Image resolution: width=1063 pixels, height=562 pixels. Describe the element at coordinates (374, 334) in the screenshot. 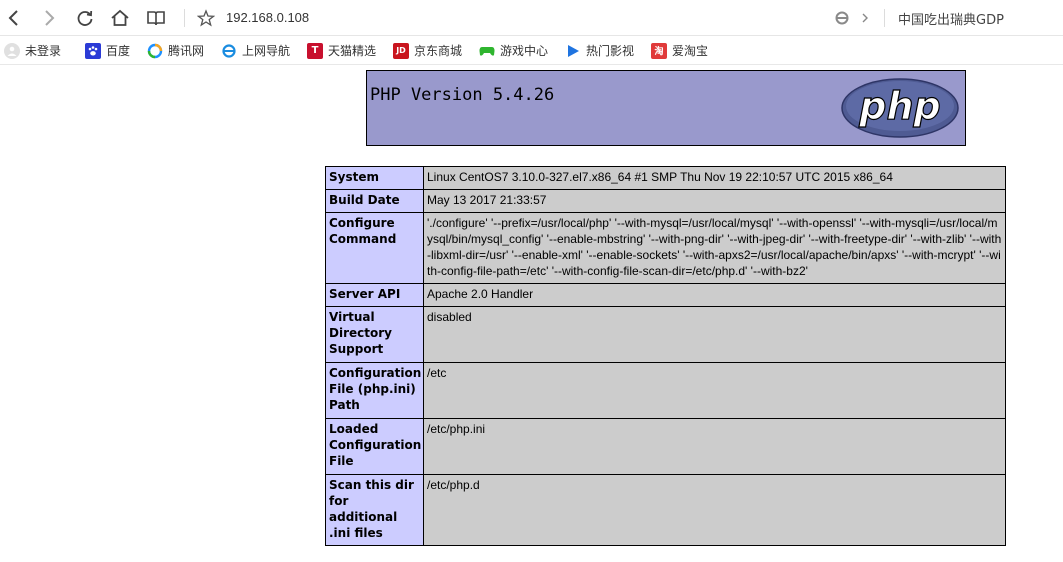

I see `info-key: Virtual Directory Support` at that location.